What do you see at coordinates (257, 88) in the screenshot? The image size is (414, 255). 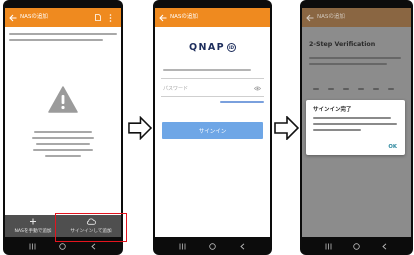 I see `eye-icon` at bounding box center [257, 88].